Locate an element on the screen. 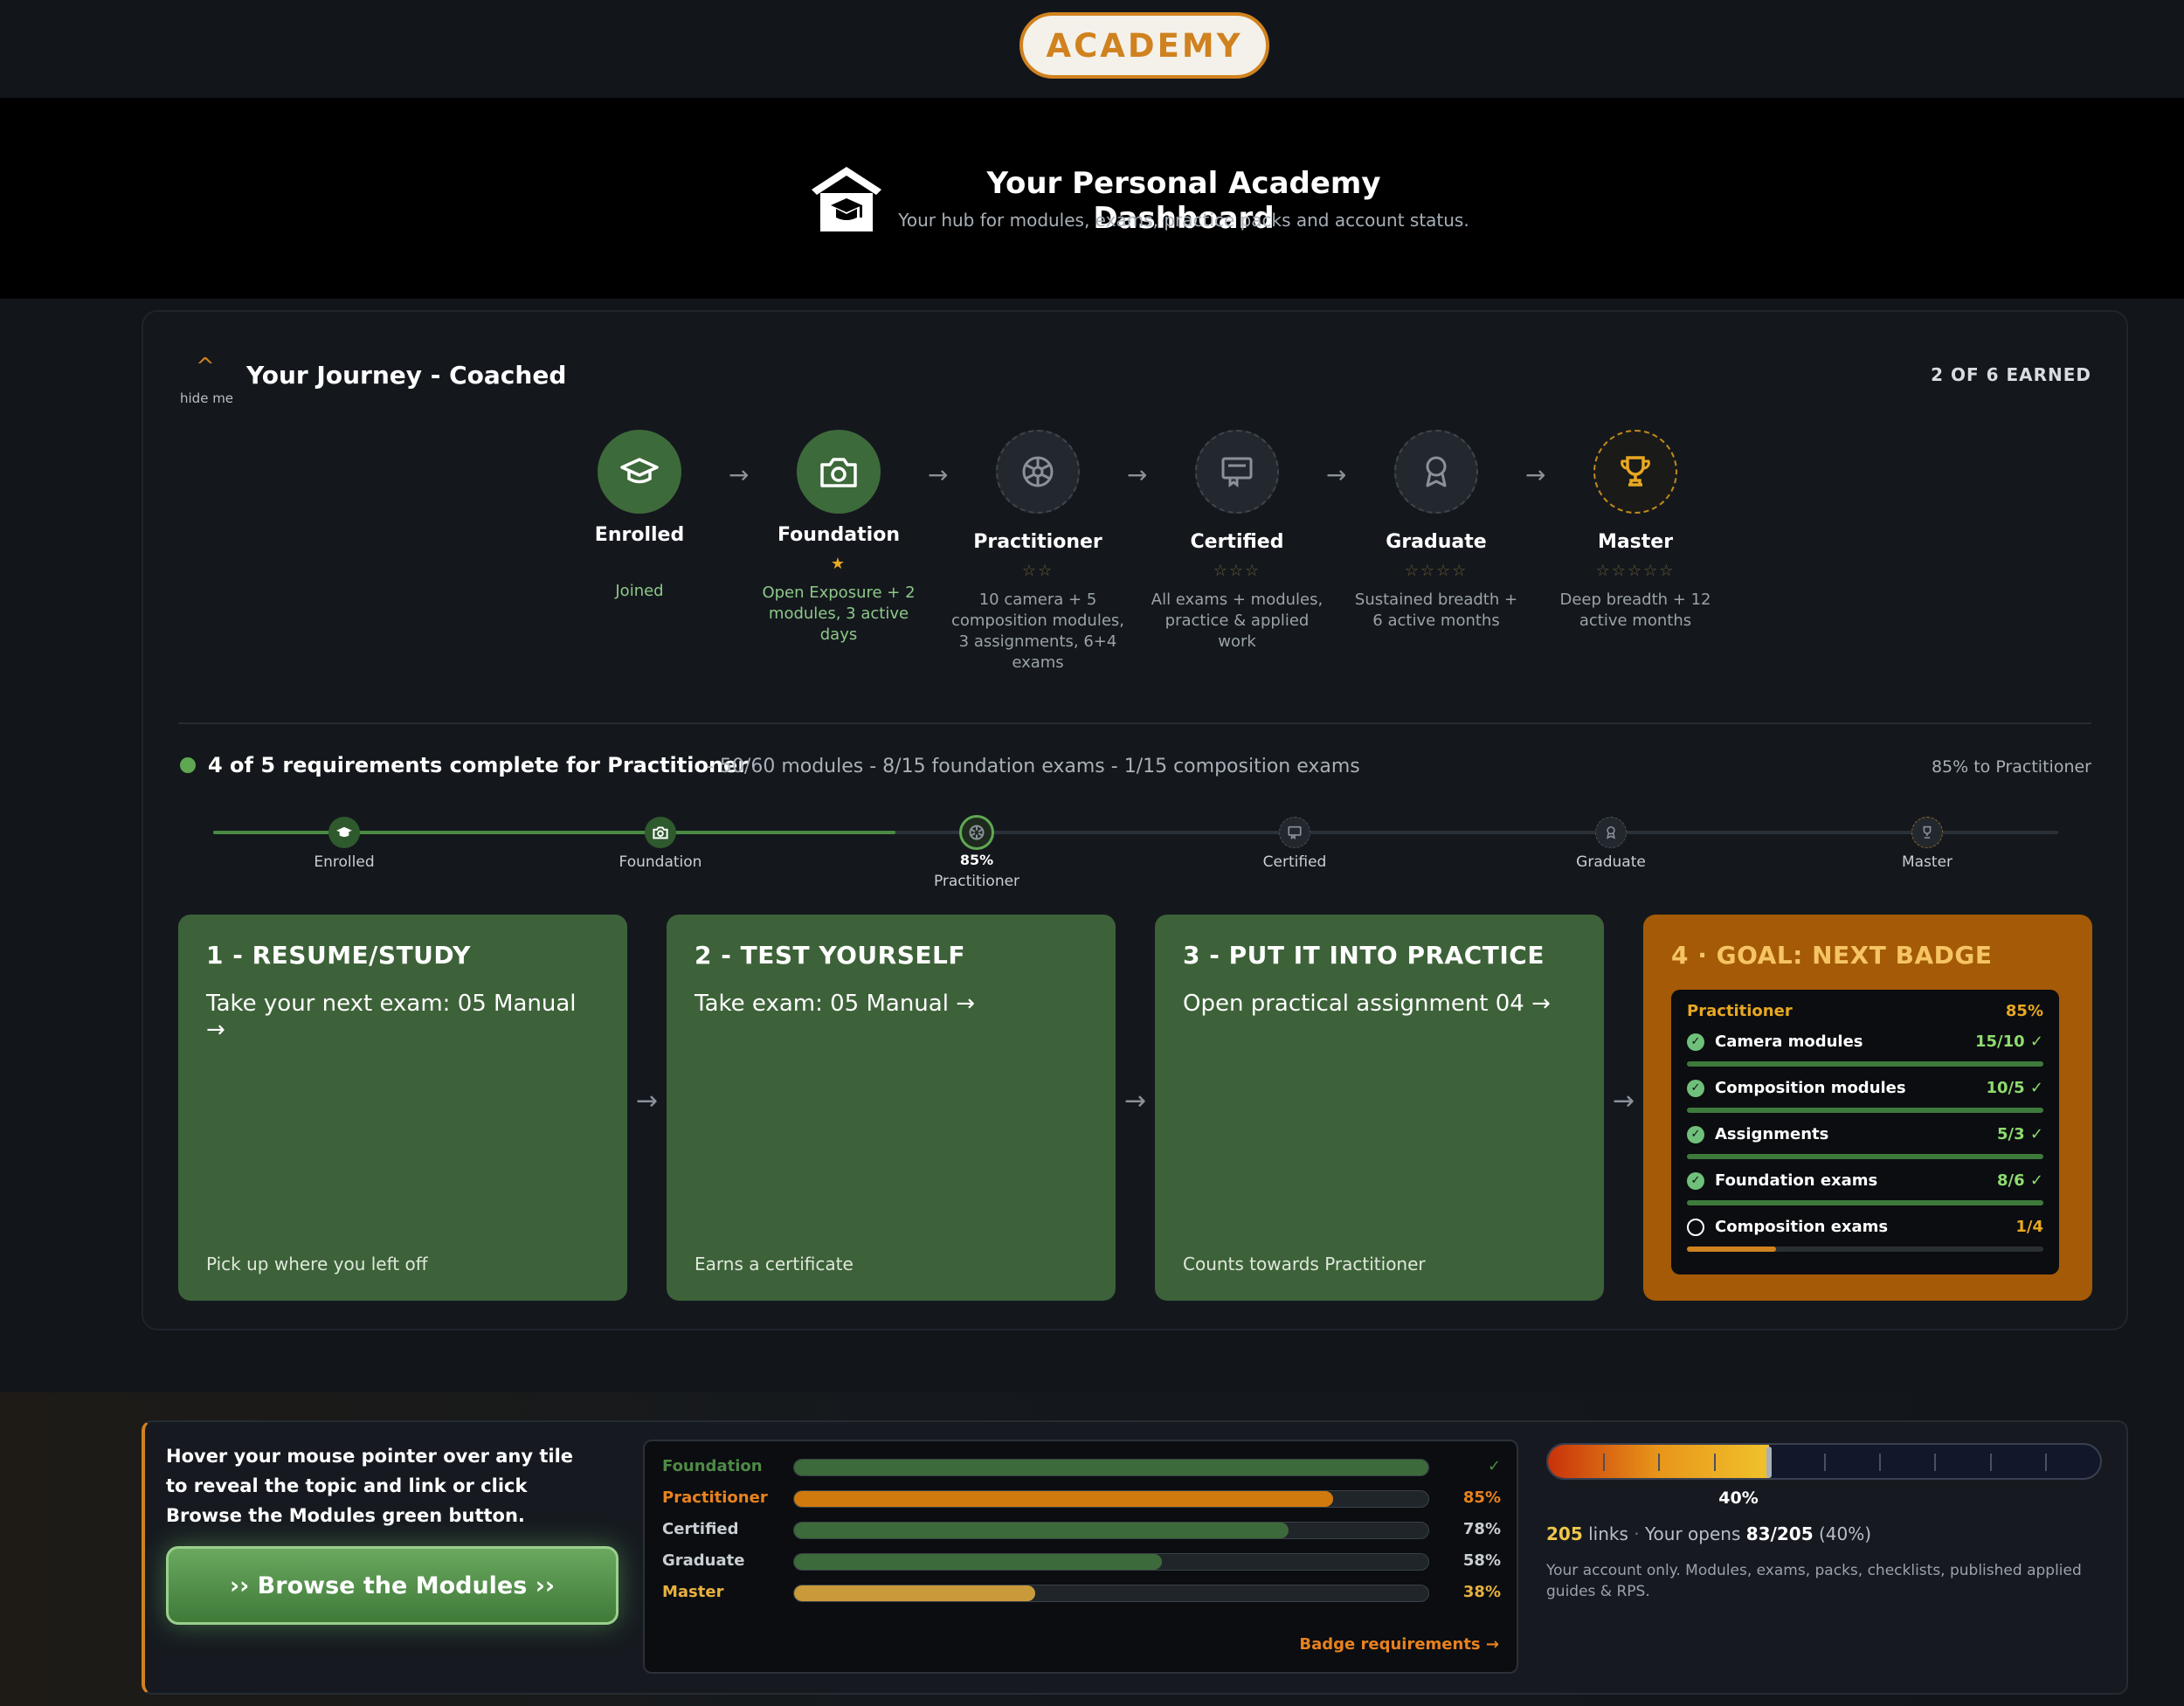 This screenshot has height=1706, width=2184. star-icon: ☆☆☆☆☆ is located at coordinates (1635, 571).